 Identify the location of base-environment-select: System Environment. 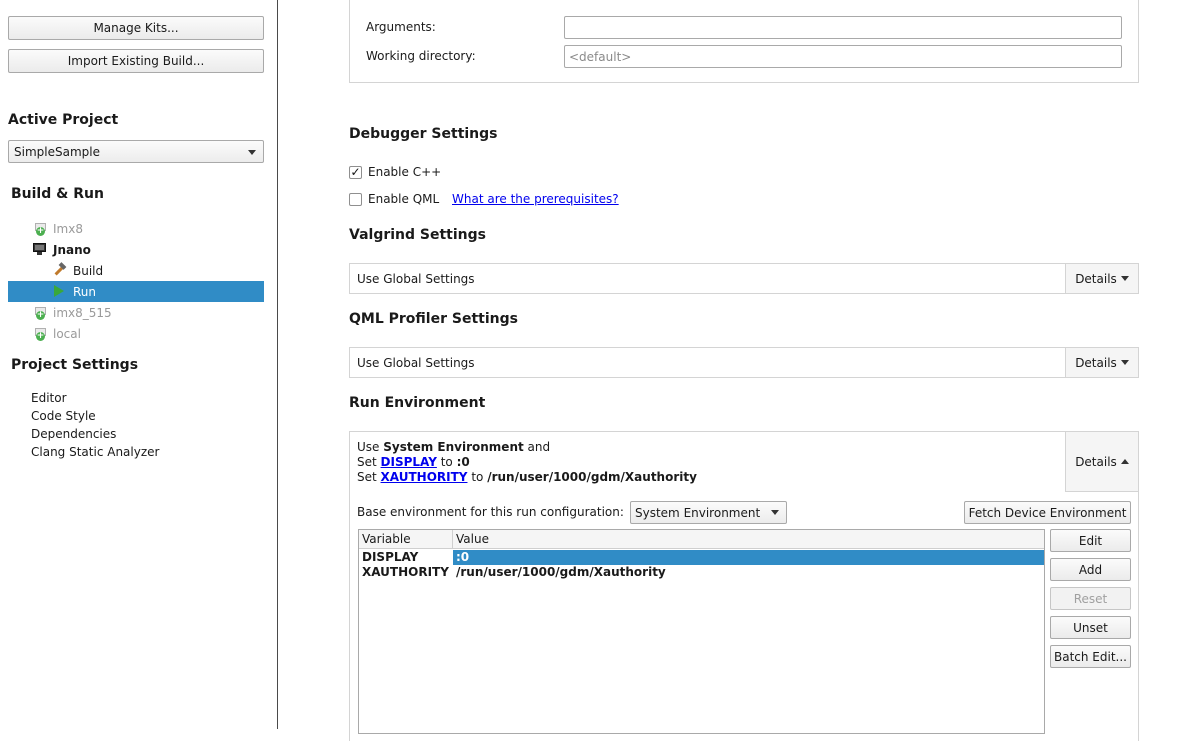
(708, 512).